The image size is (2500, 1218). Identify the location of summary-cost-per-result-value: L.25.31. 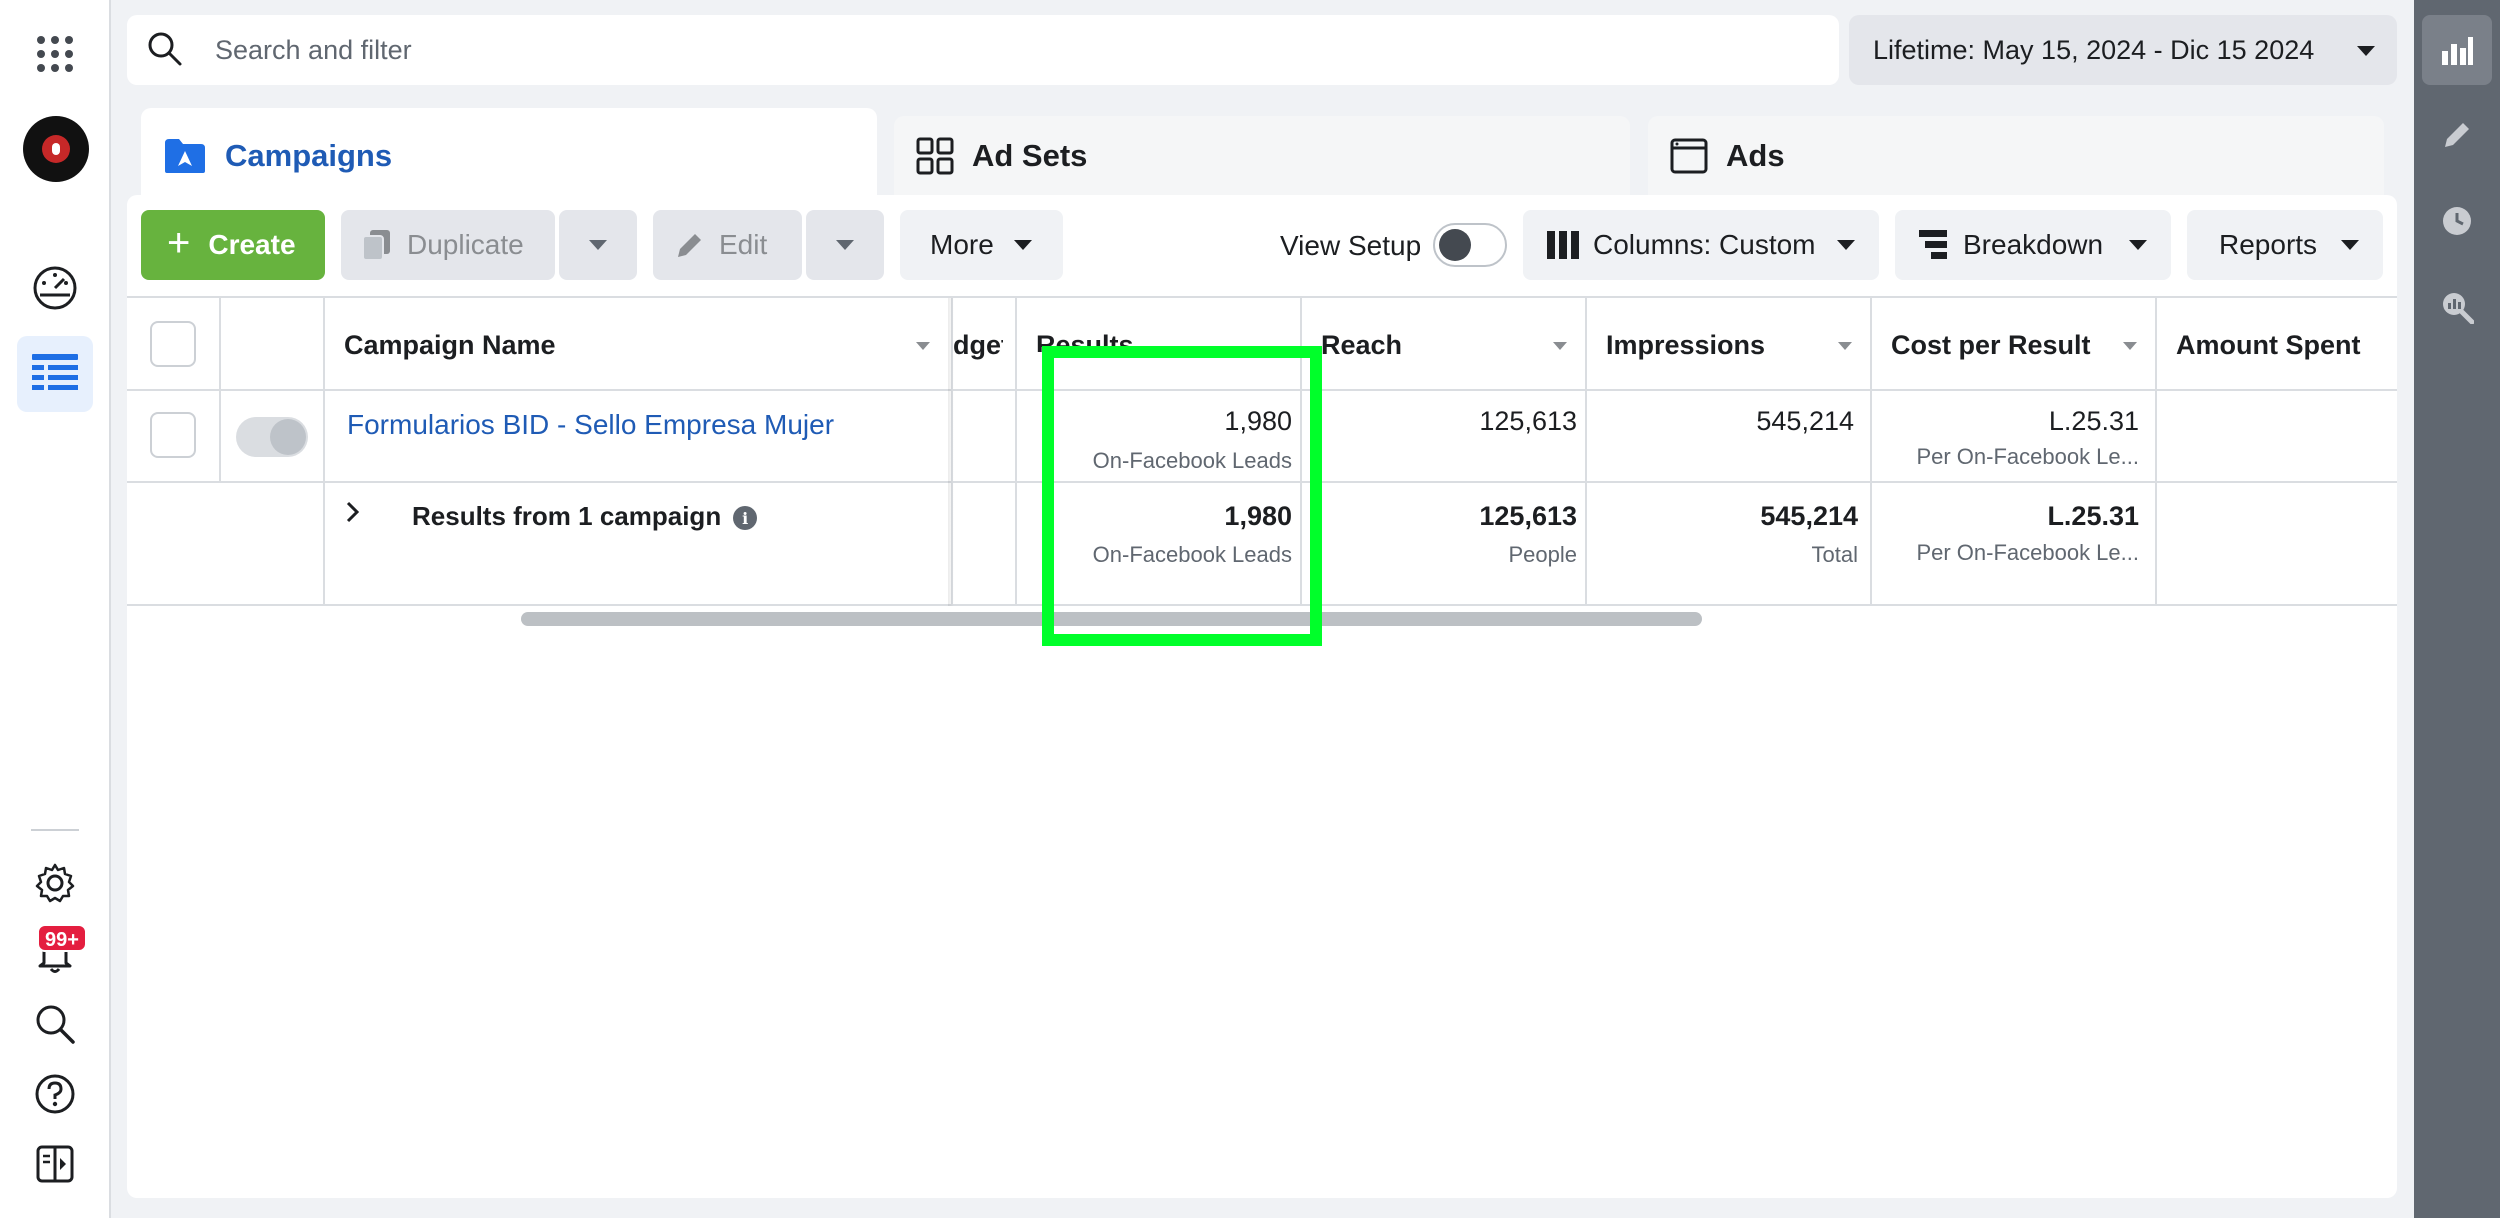
(2093, 516).